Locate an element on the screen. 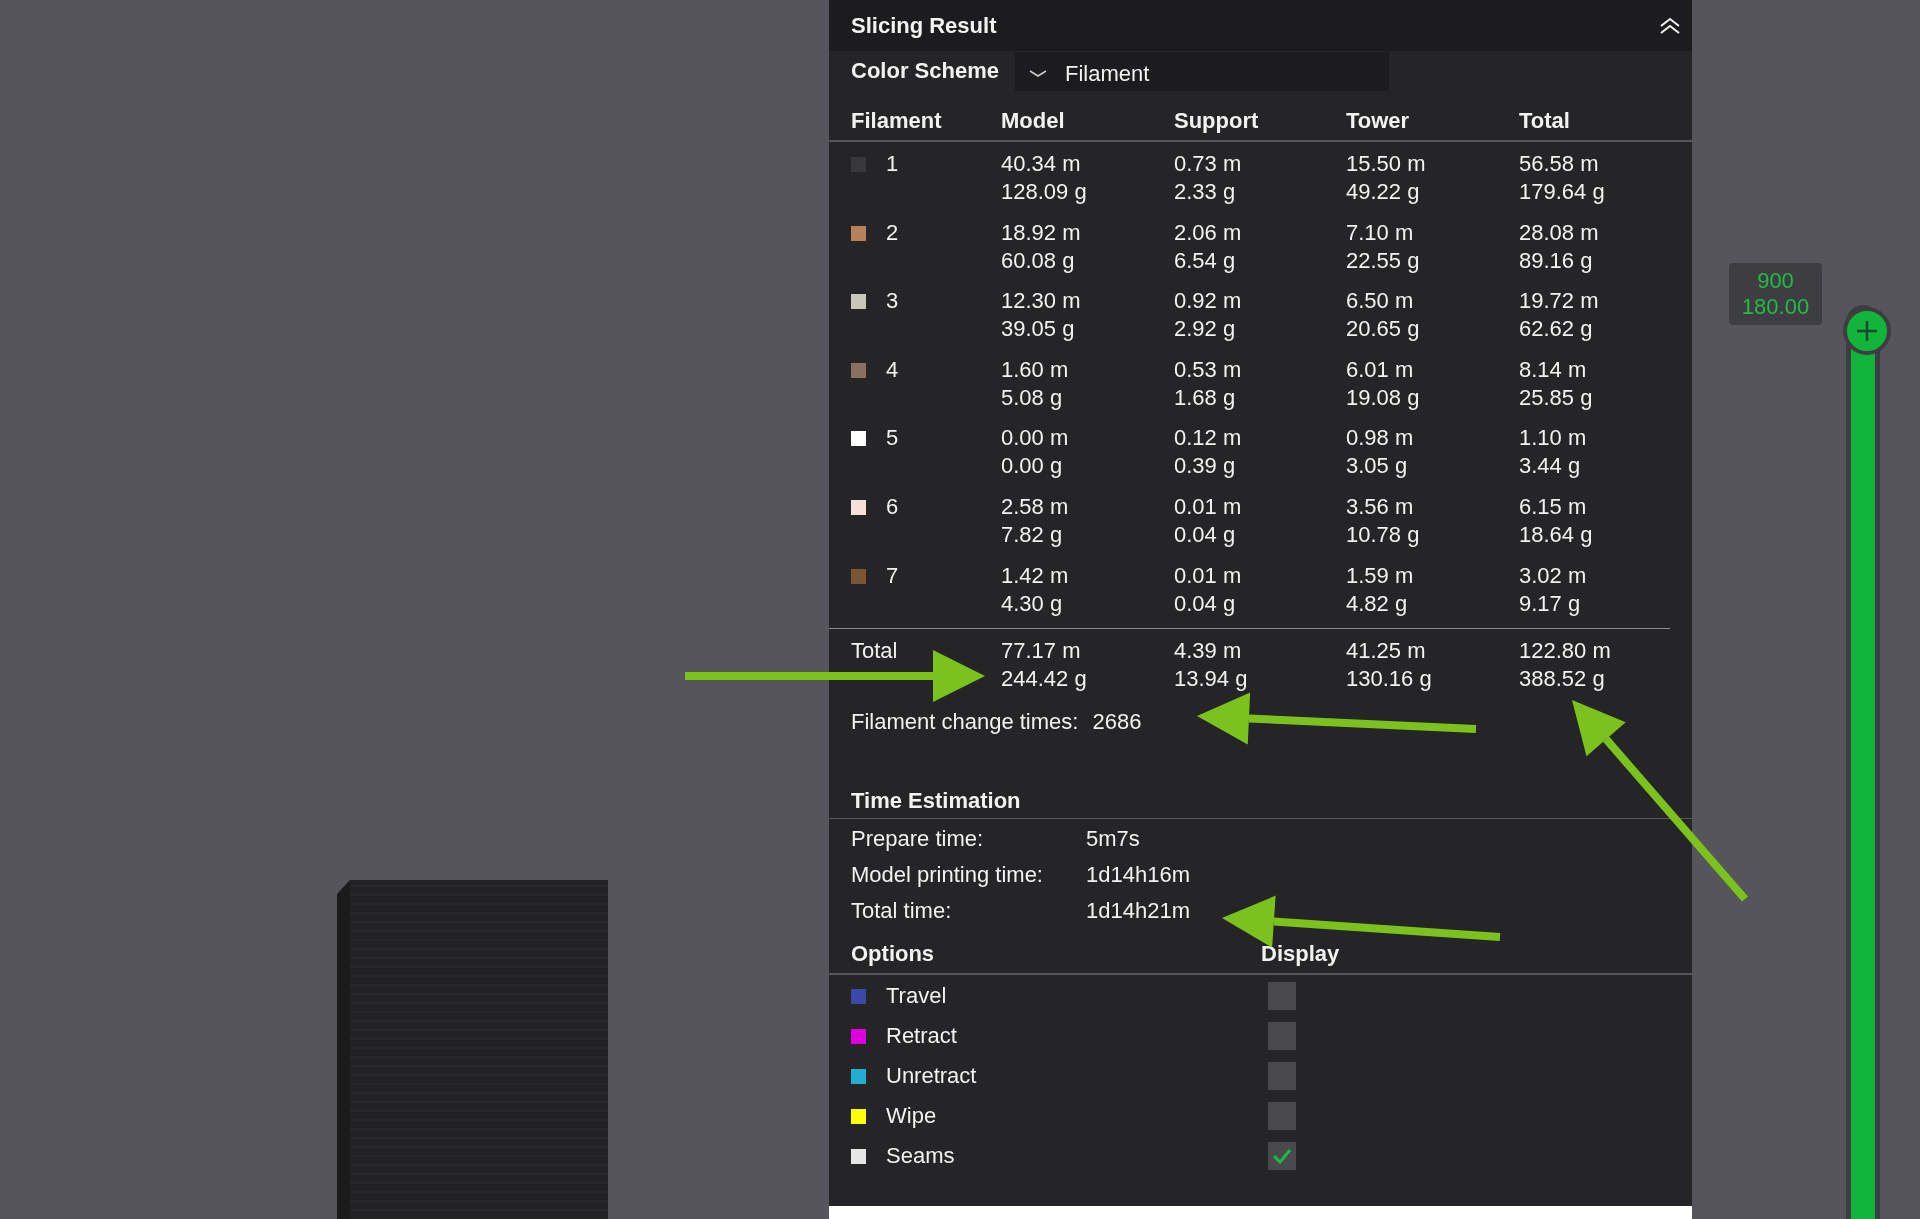  length-value: 4.39 m is located at coordinates (1208, 651).